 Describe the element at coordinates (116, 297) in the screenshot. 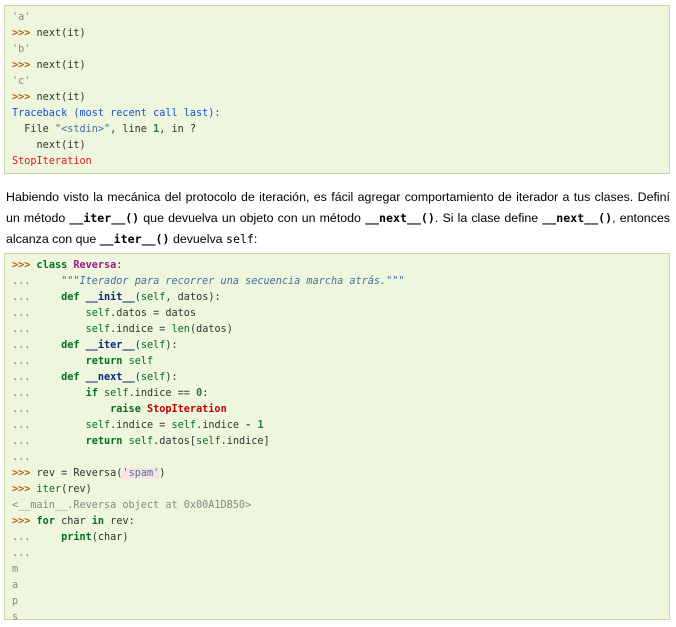

I see `code-line: ... def __init__(self, datos):` at that location.